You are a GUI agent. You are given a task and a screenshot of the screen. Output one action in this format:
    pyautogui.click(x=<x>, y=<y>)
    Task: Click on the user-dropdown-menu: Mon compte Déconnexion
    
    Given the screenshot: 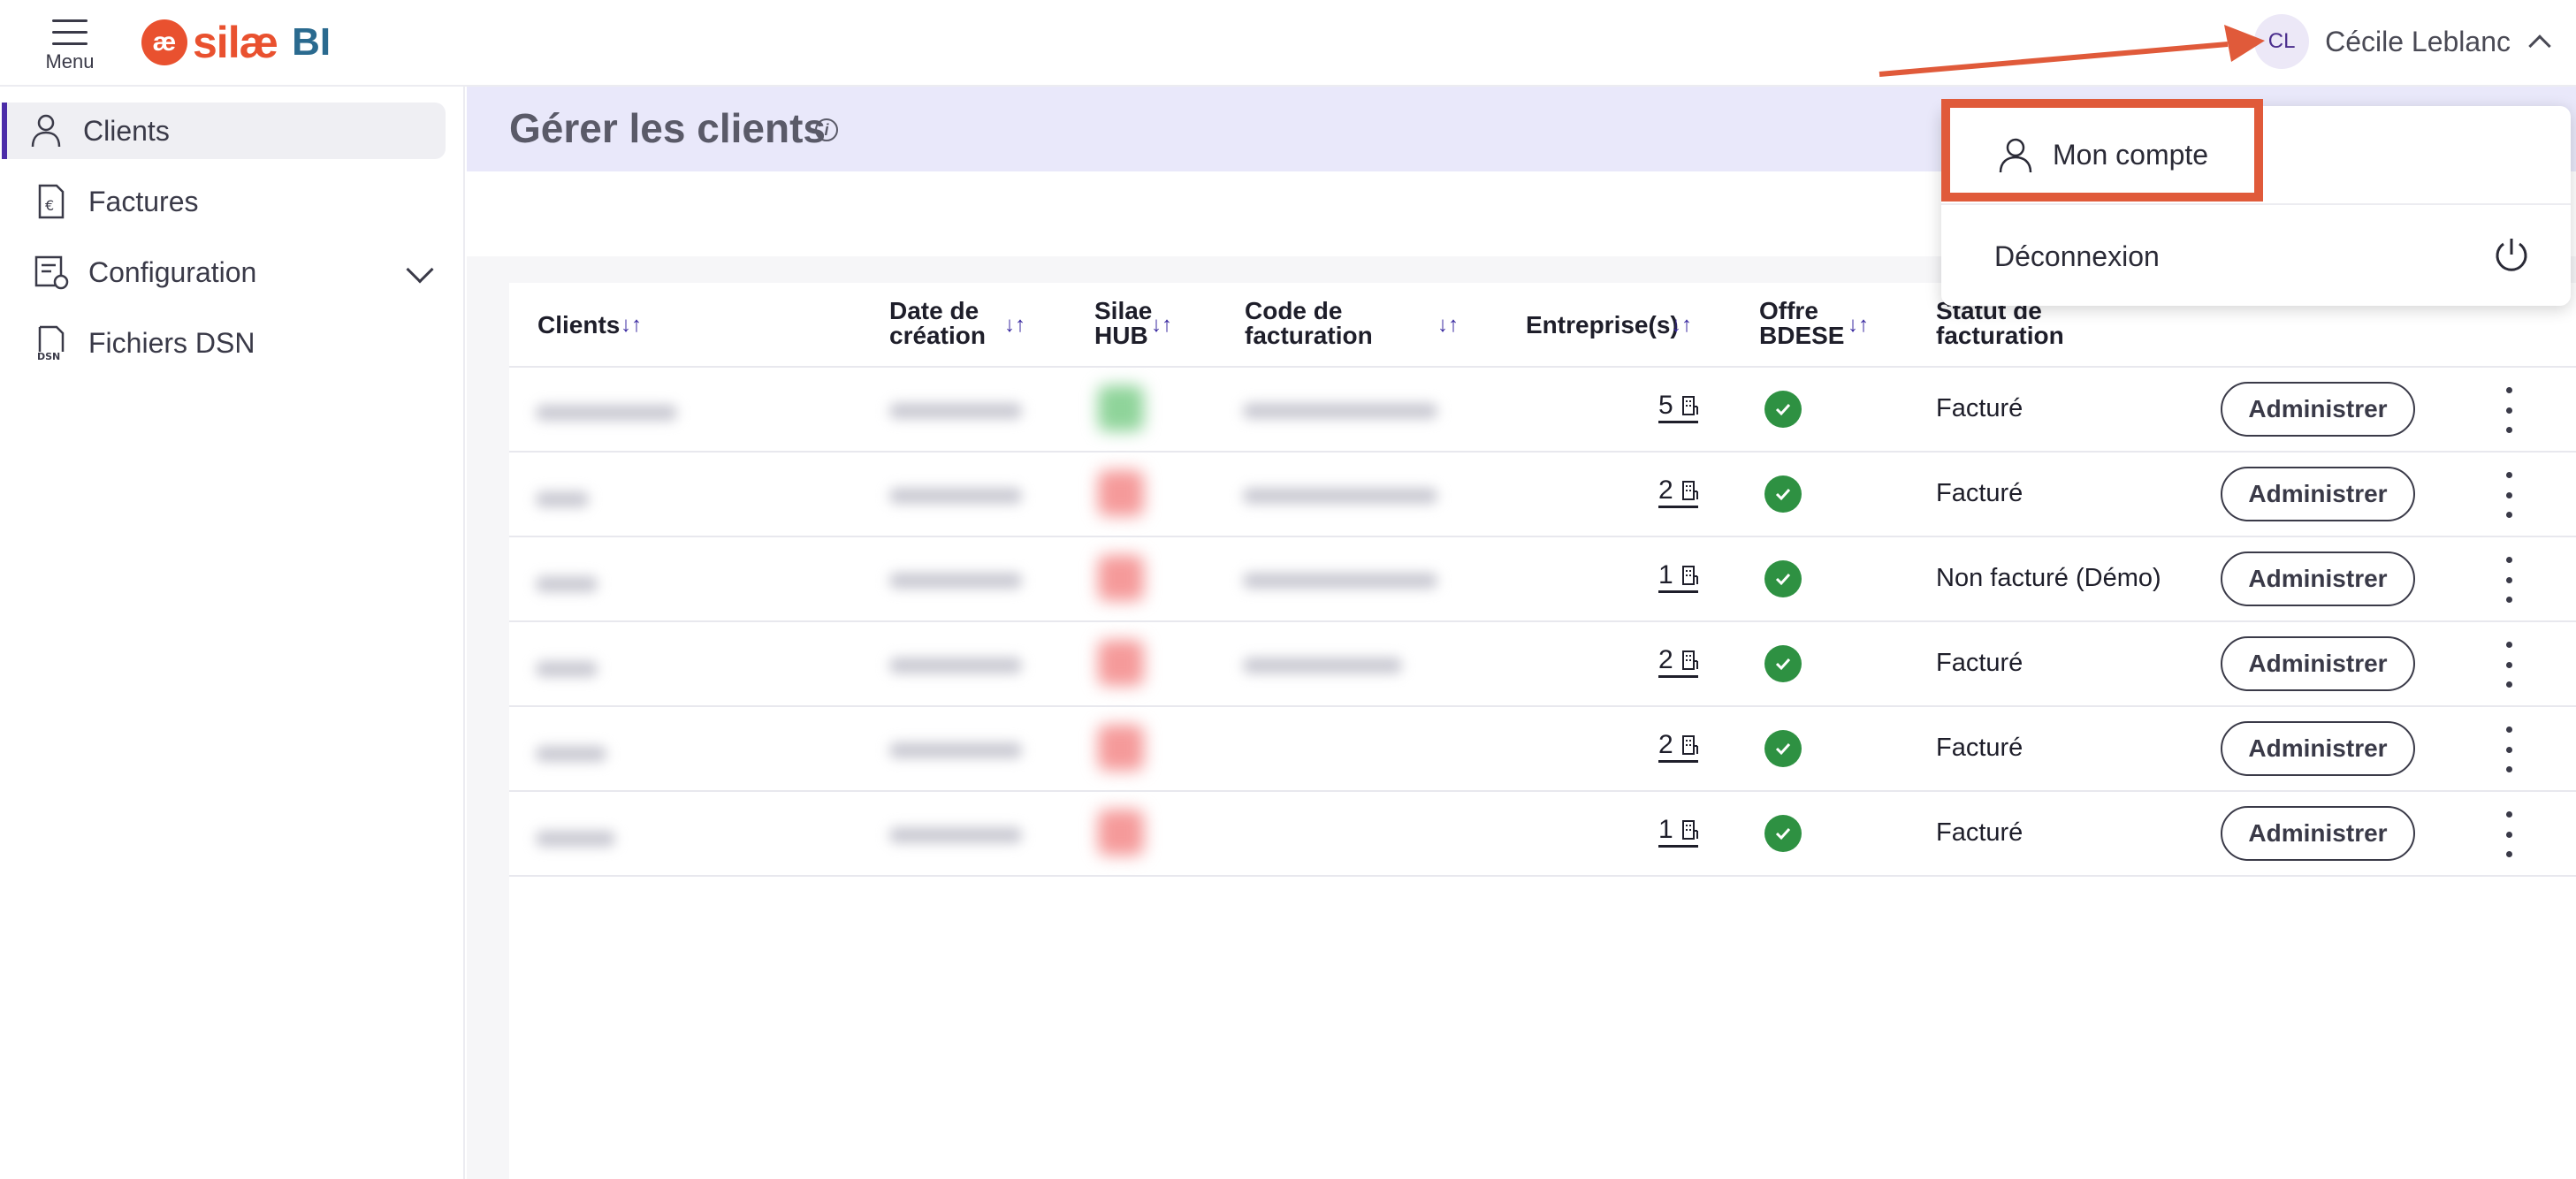 What is the action you would take?
    pyautogui.click(x=2256, y=206)
    